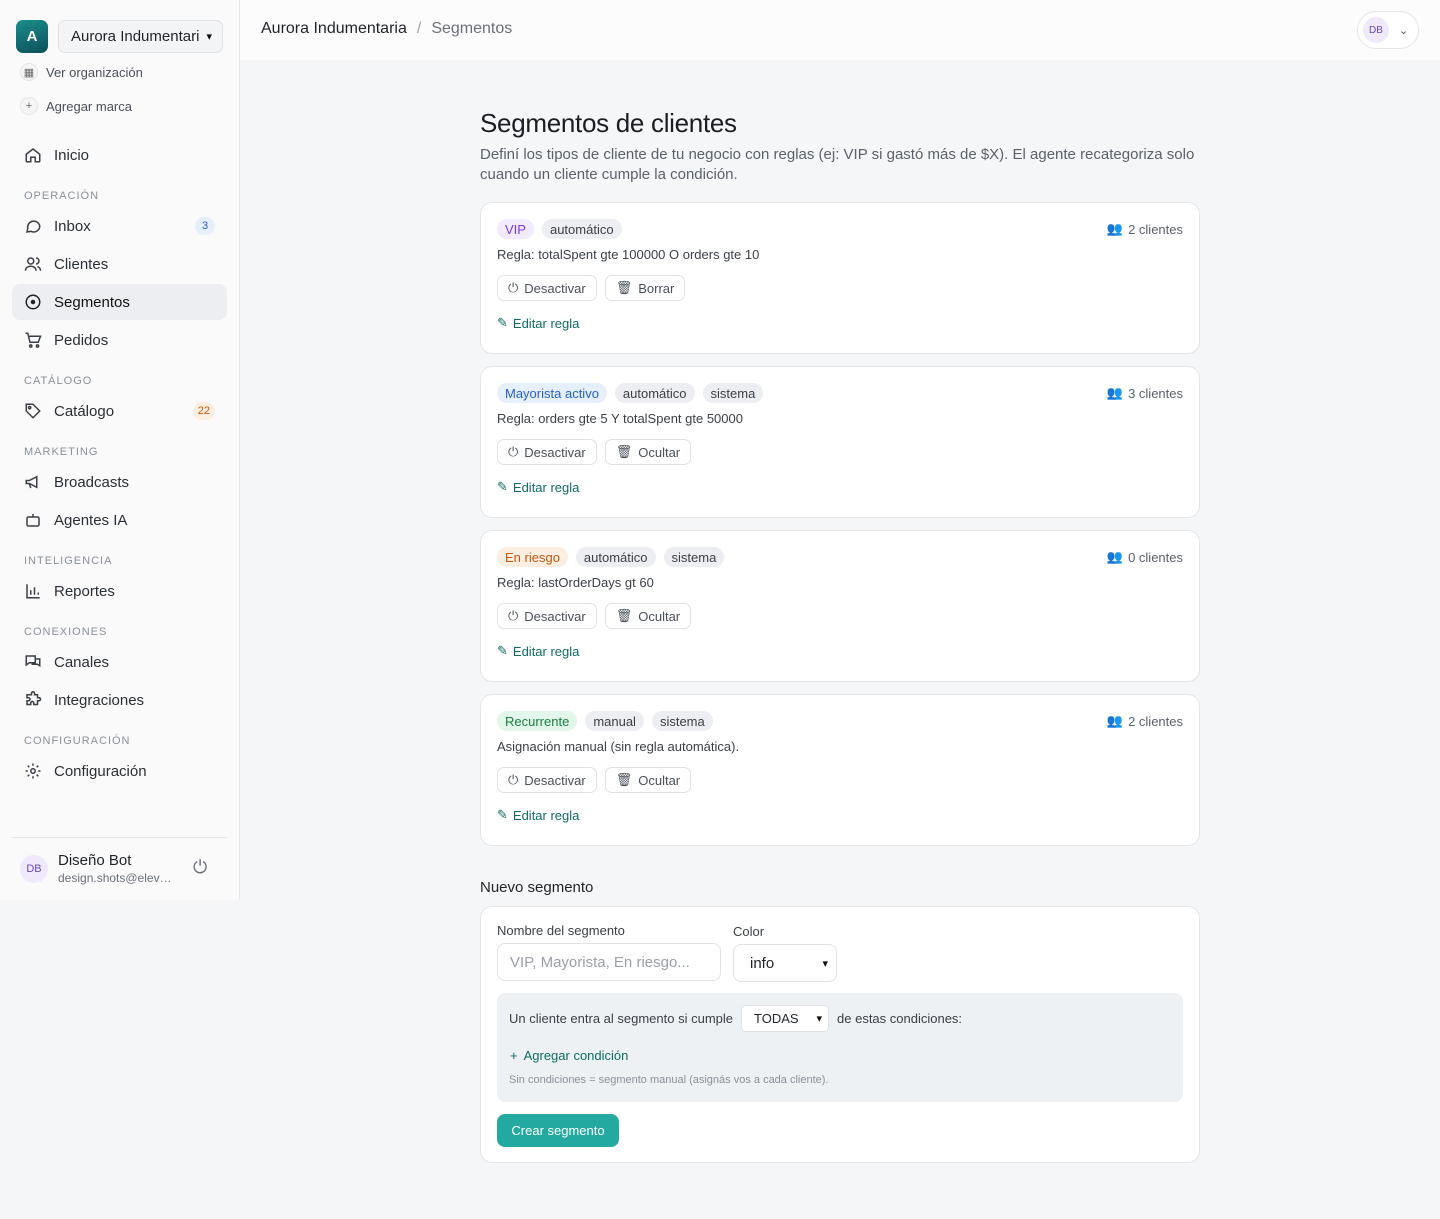 This screenshot has height=1219, width=1440. What do you see at coordinates (119, 340) in the screenshot?
I see `sidebar-item-pedidos: Pedidos` at bounding box center [119, 340].